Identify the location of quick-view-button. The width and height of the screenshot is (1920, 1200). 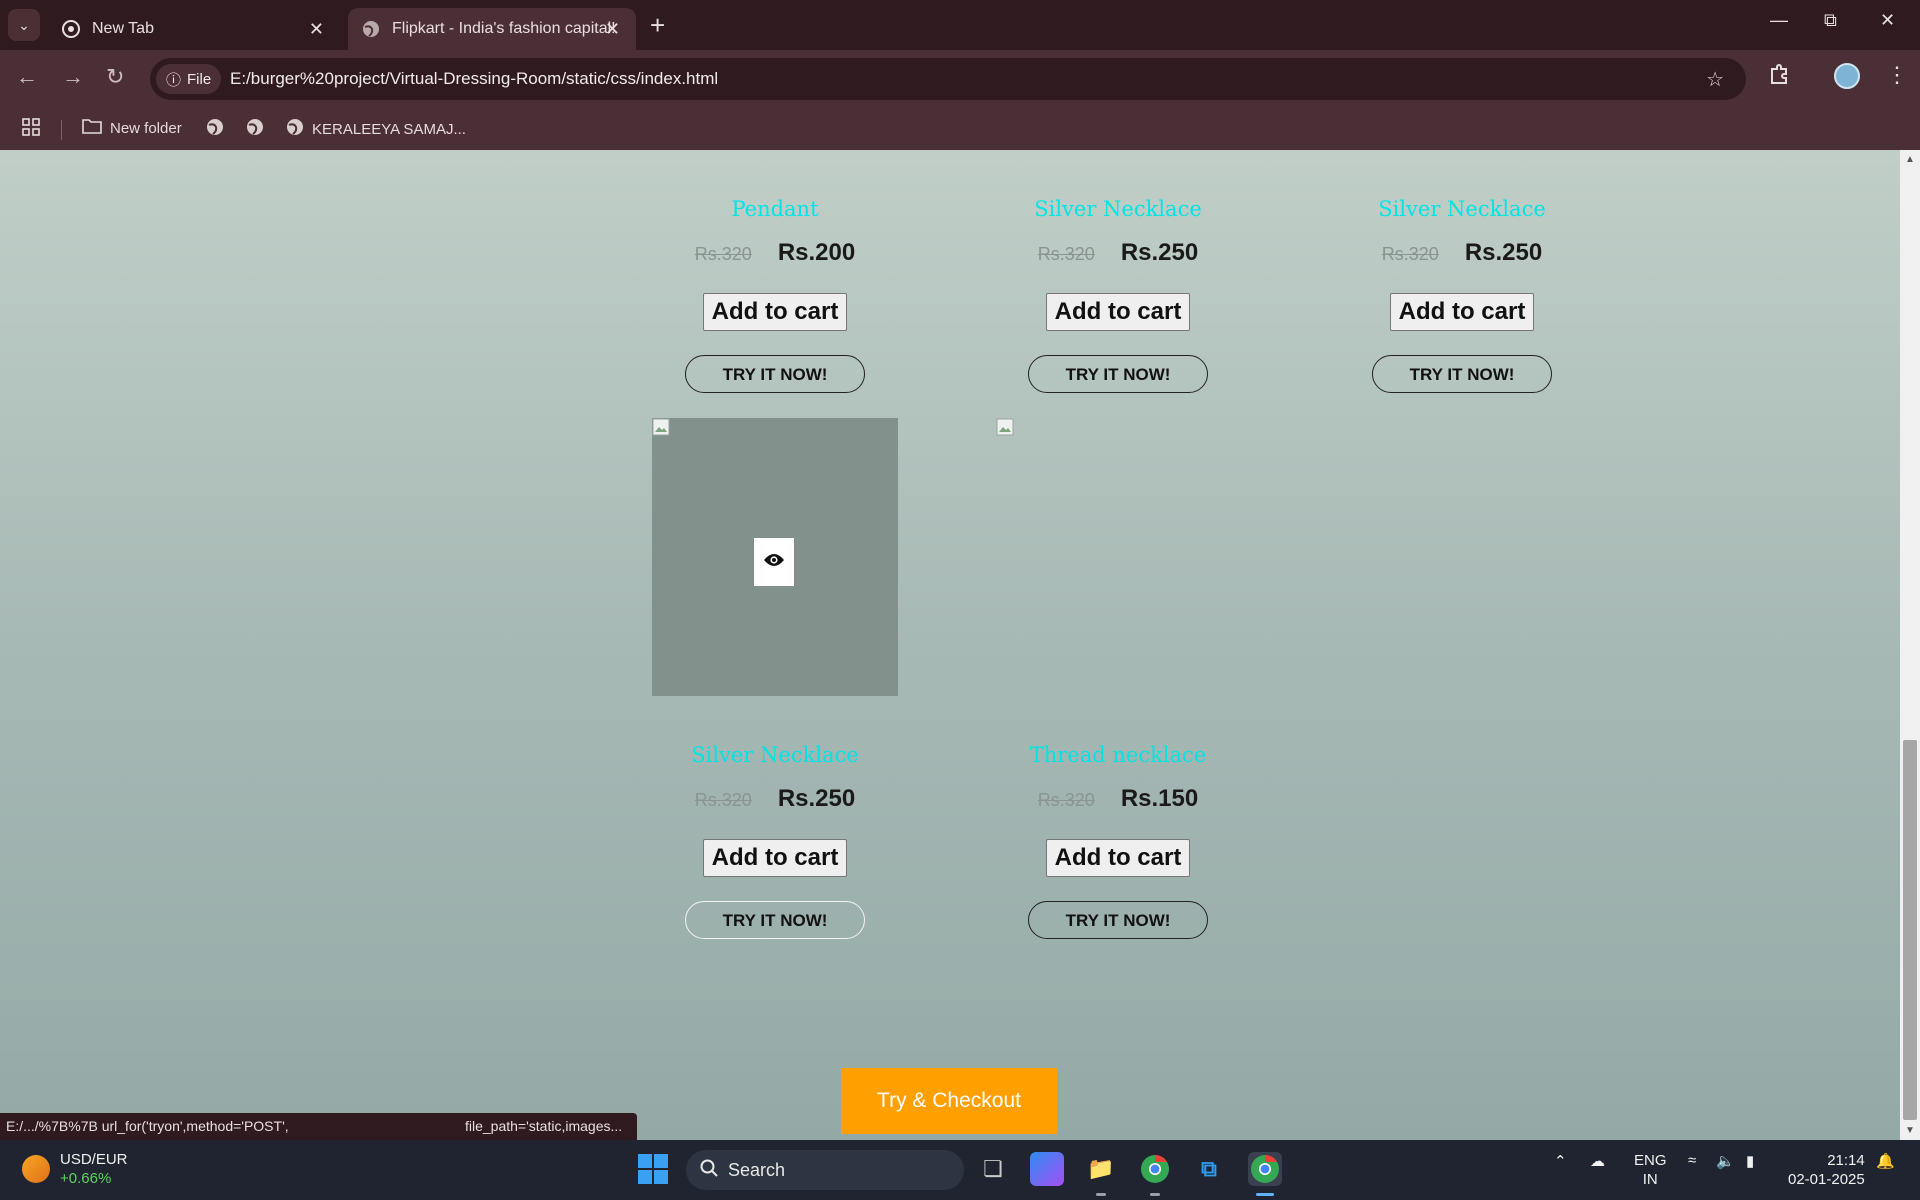
(774, 562).